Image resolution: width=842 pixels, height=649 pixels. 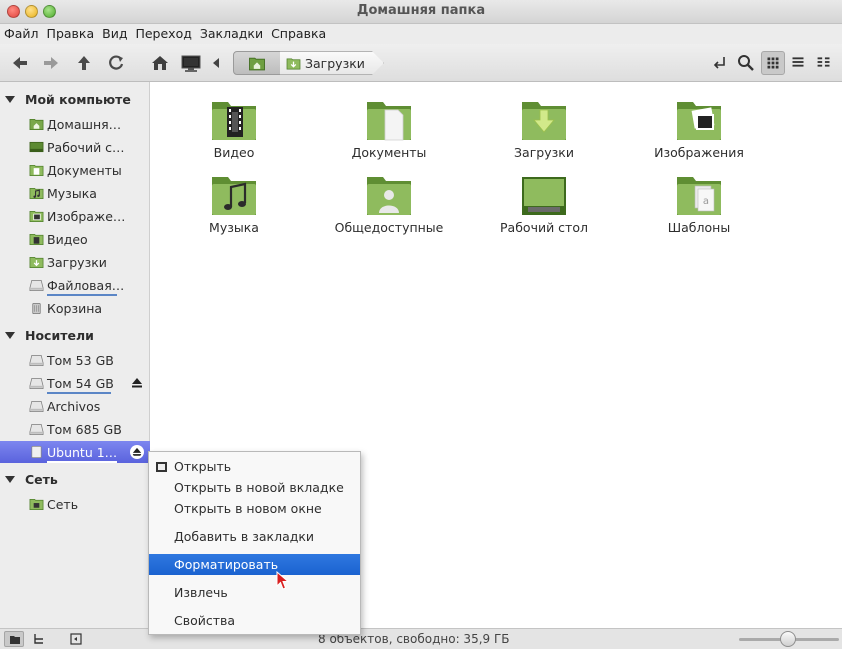 What do you see at coordinates (234, 134) in the screenshot?
I see `folder-videos: Видео` at bounding box center [234, 134].